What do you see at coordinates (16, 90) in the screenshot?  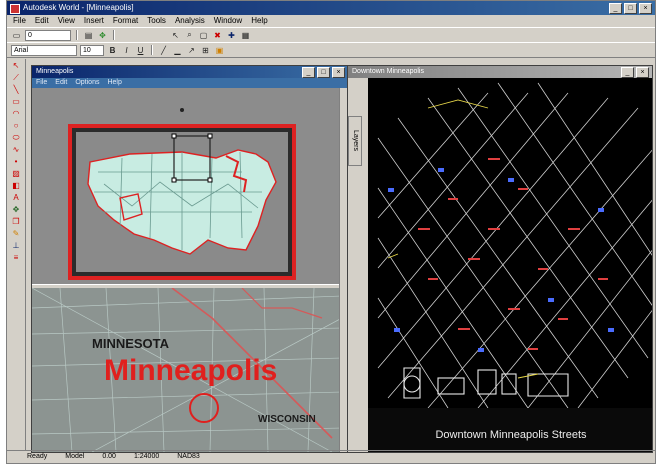 I see `line-tool-icon: ╲` at bounding box center [16, 90].